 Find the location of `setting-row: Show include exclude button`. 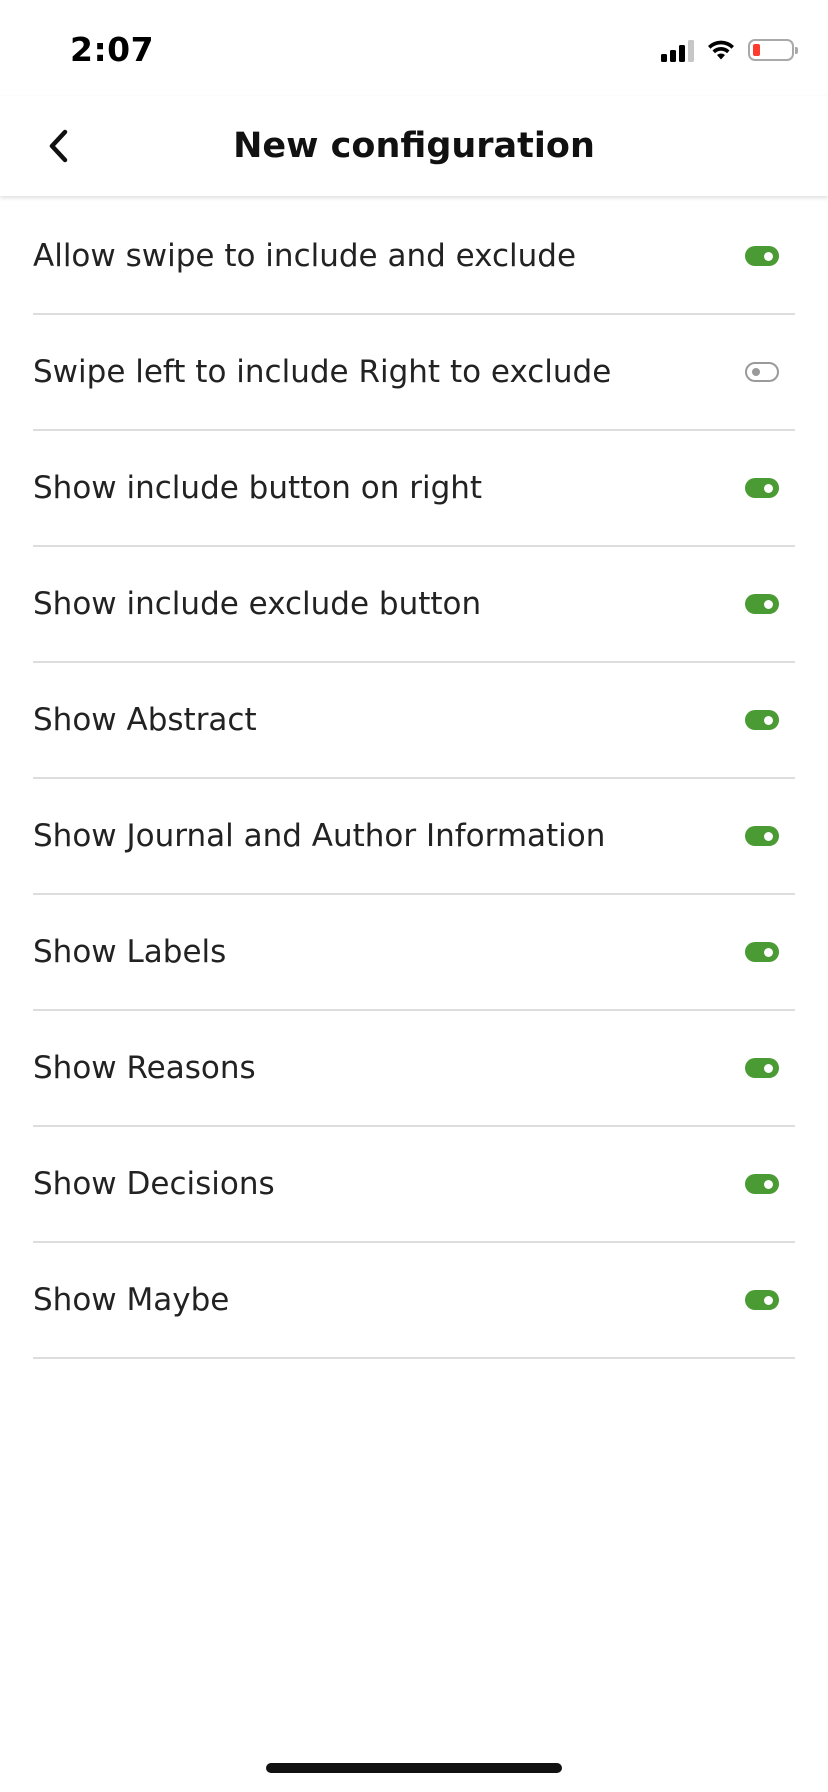

setting-row: Show include exclude button is located at coordinates (414, 605).